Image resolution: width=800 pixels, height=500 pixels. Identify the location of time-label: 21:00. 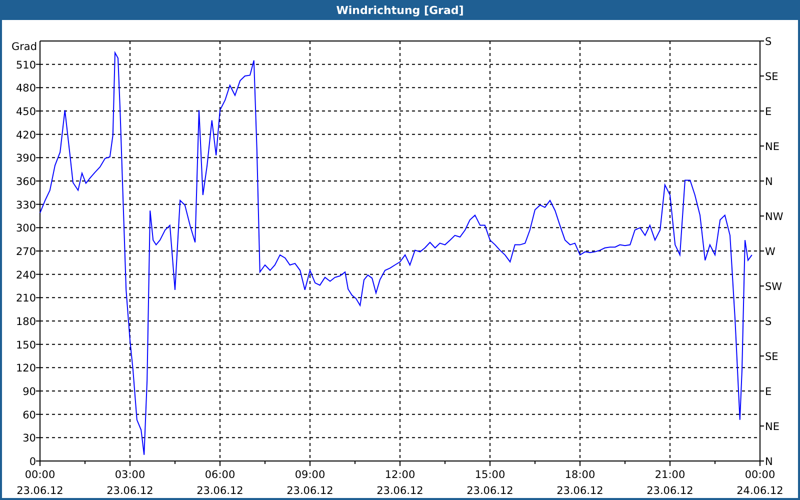
(670, 475).